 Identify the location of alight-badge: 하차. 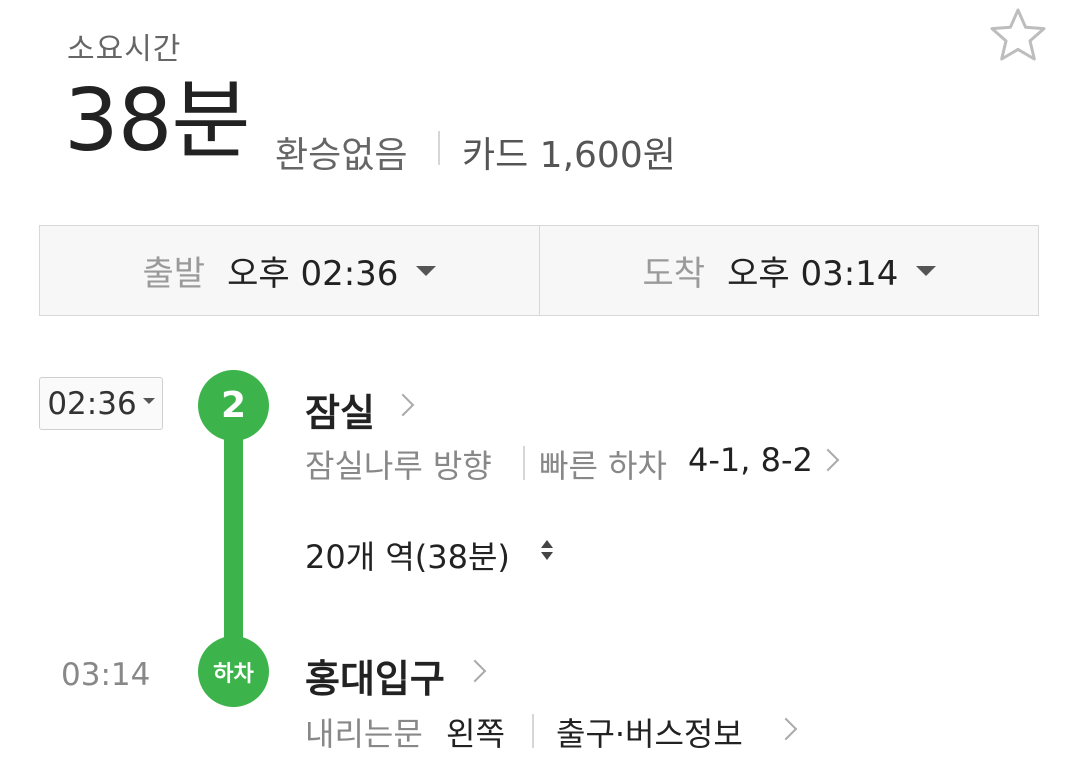
(233, 671).